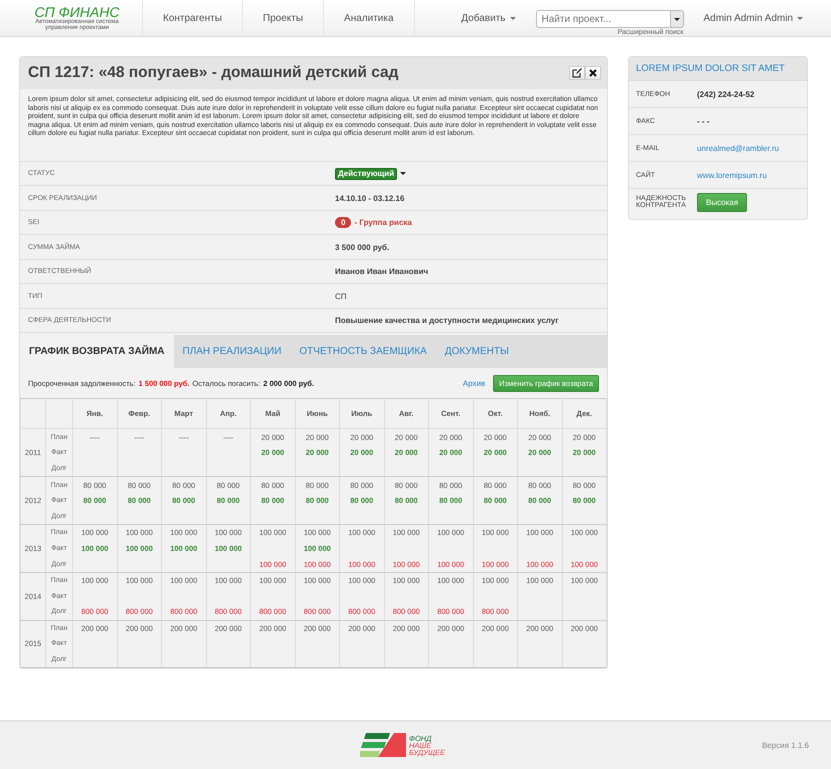 The width and height of the screenshot is (831, 769). Describe the element at coordinates (343, 222) in the screenshot. I see `count-badge: 0` at that location.